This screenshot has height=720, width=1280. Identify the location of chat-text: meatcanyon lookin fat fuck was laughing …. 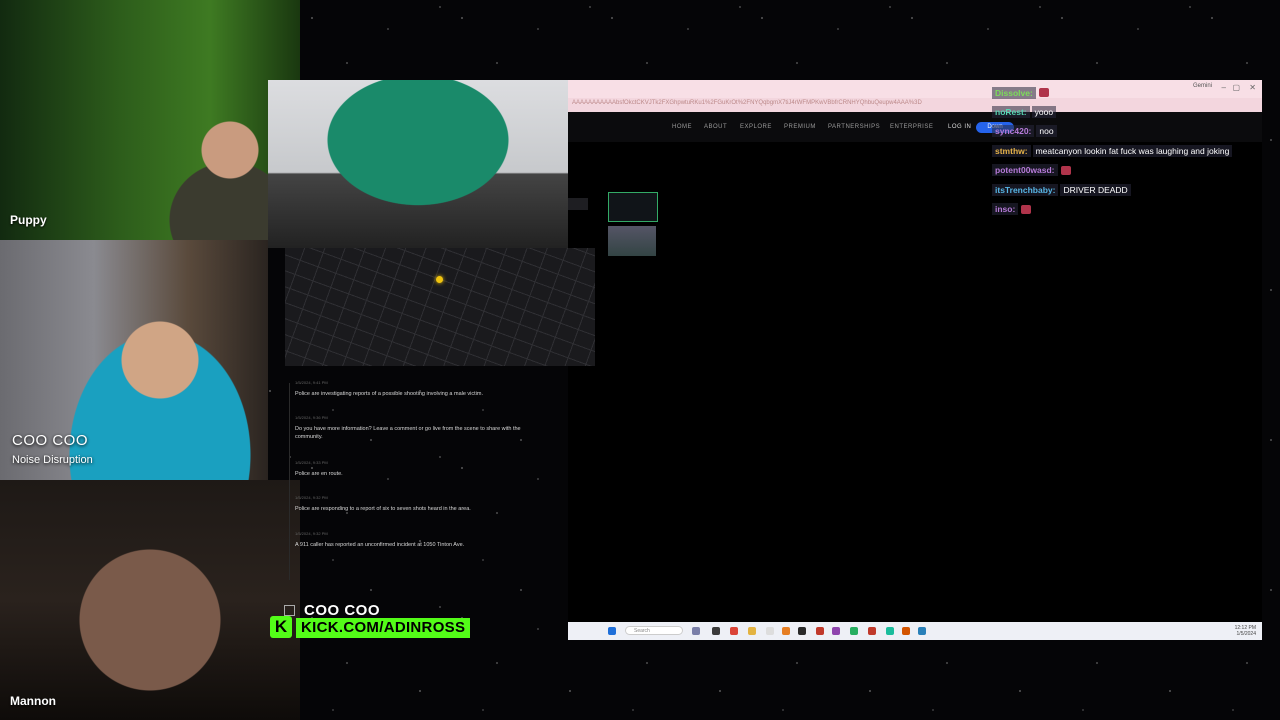
(1132, 150).